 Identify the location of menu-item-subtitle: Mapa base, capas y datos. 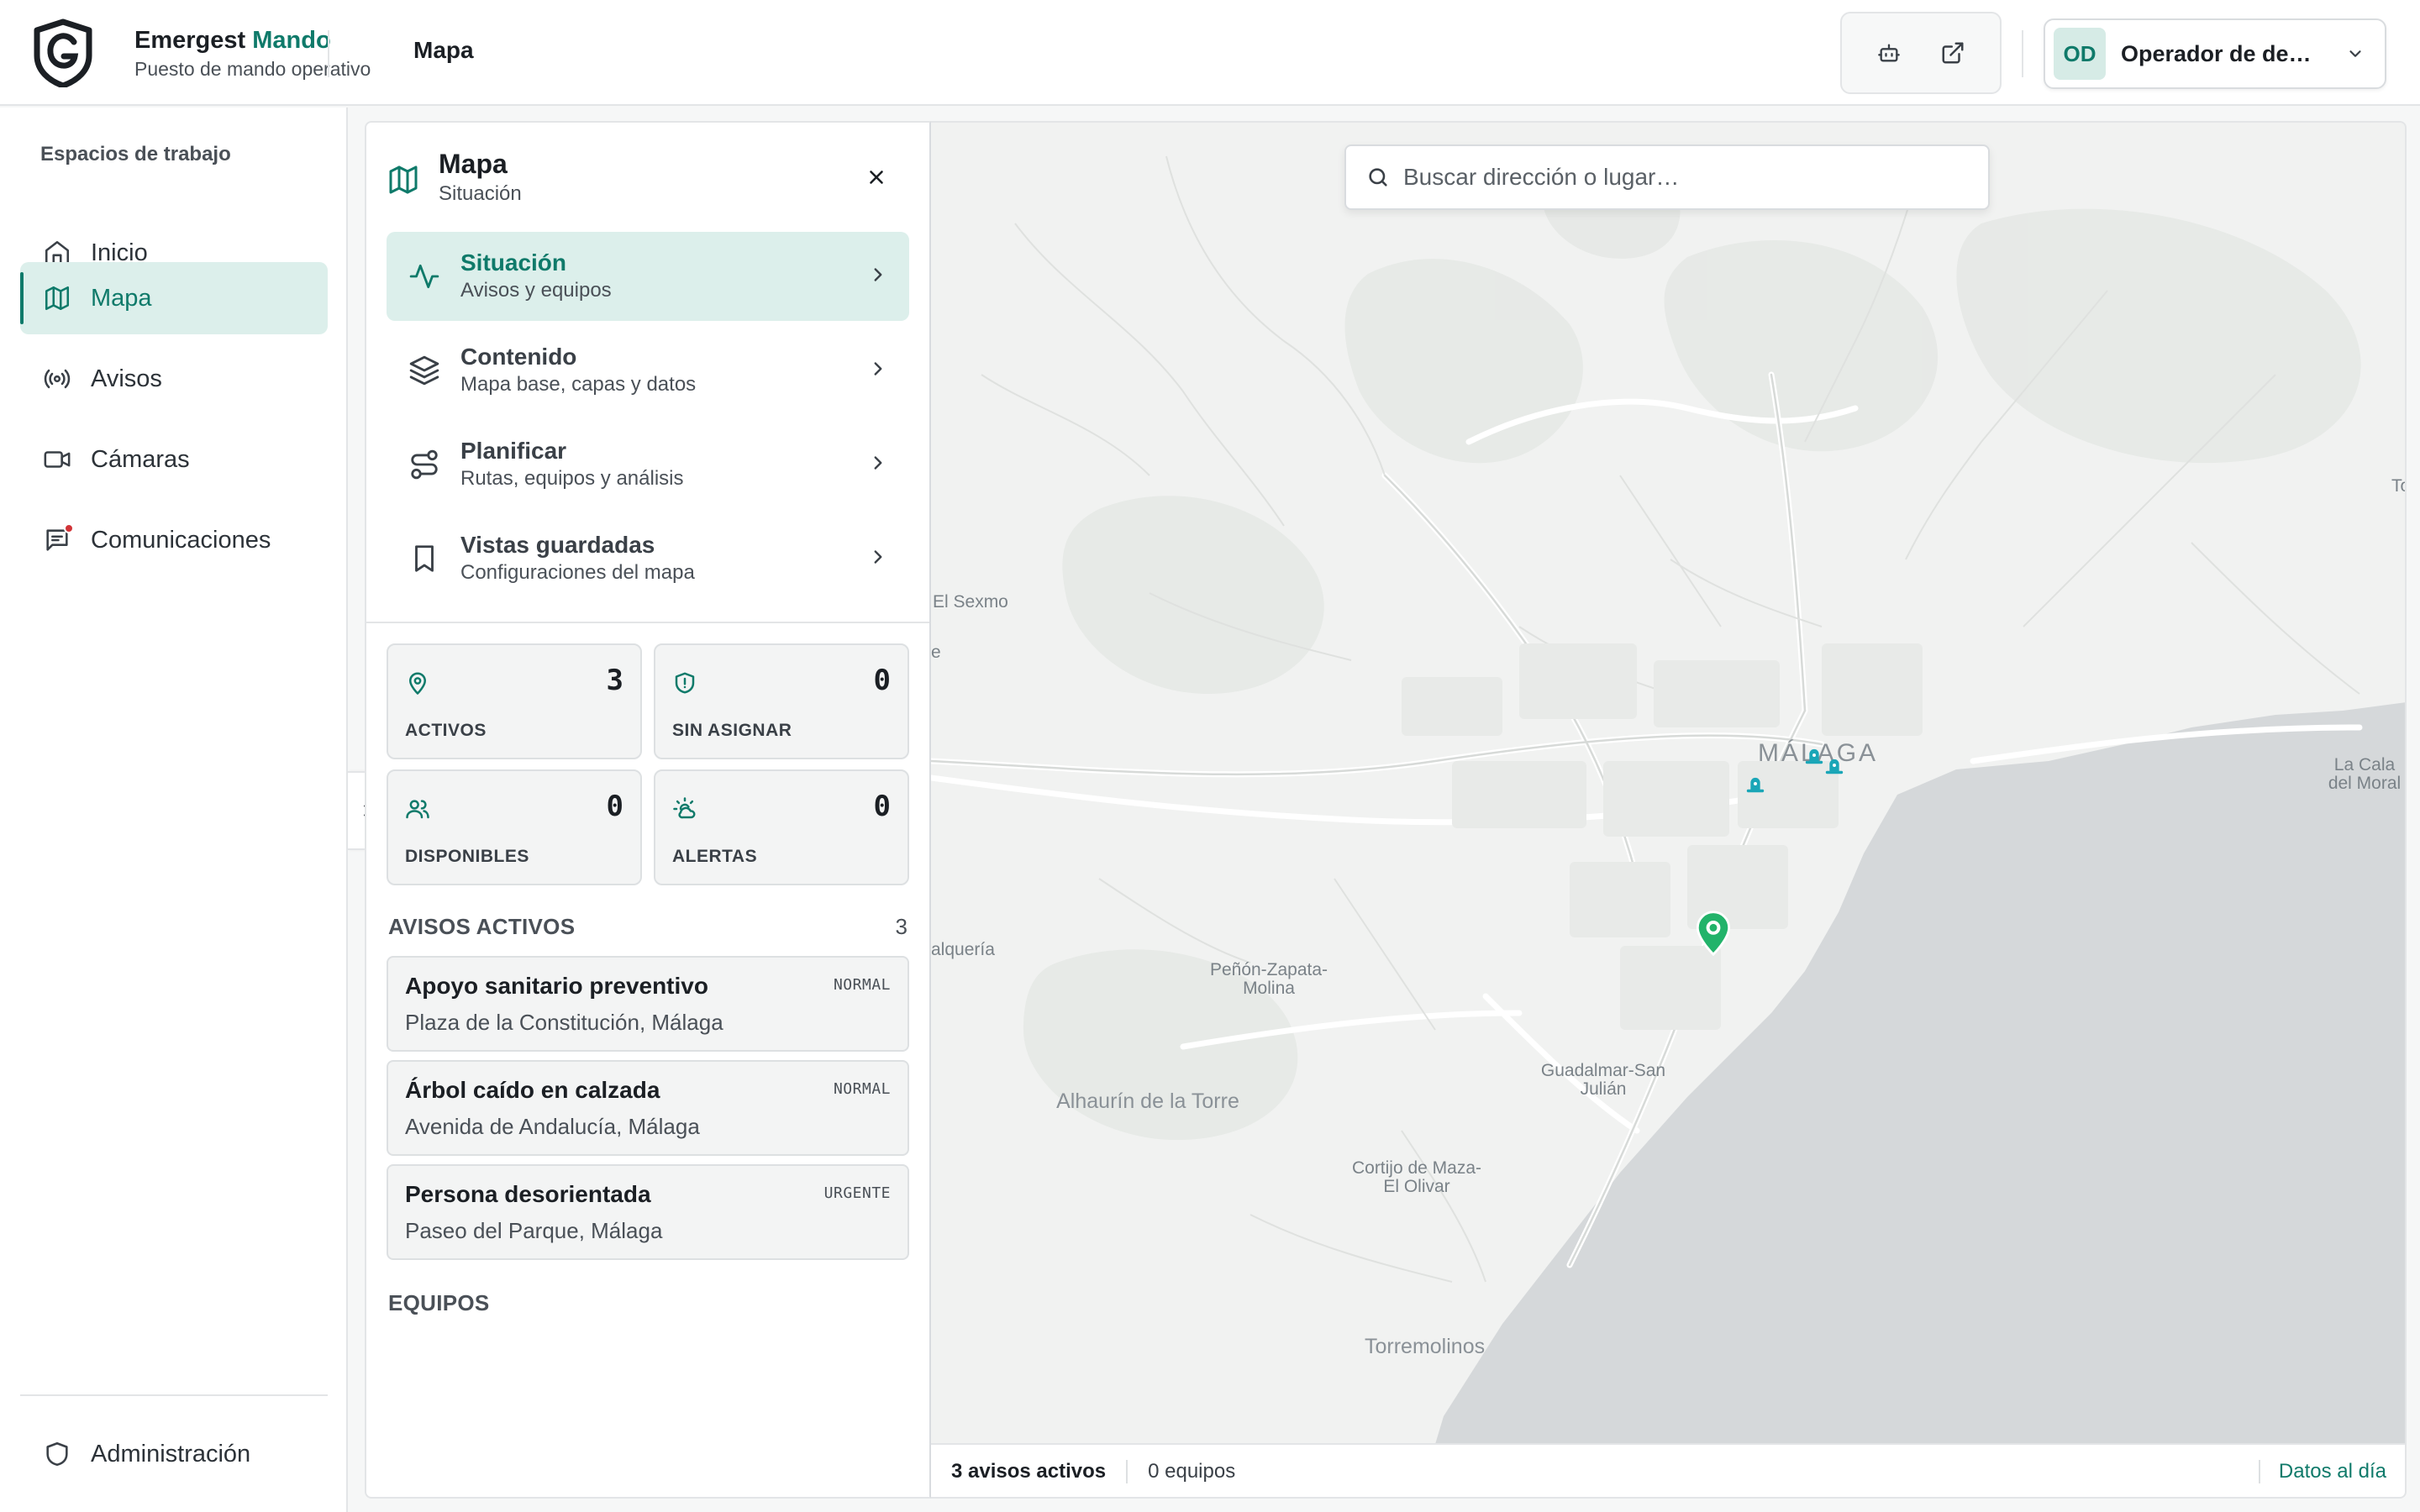
(578, 384).